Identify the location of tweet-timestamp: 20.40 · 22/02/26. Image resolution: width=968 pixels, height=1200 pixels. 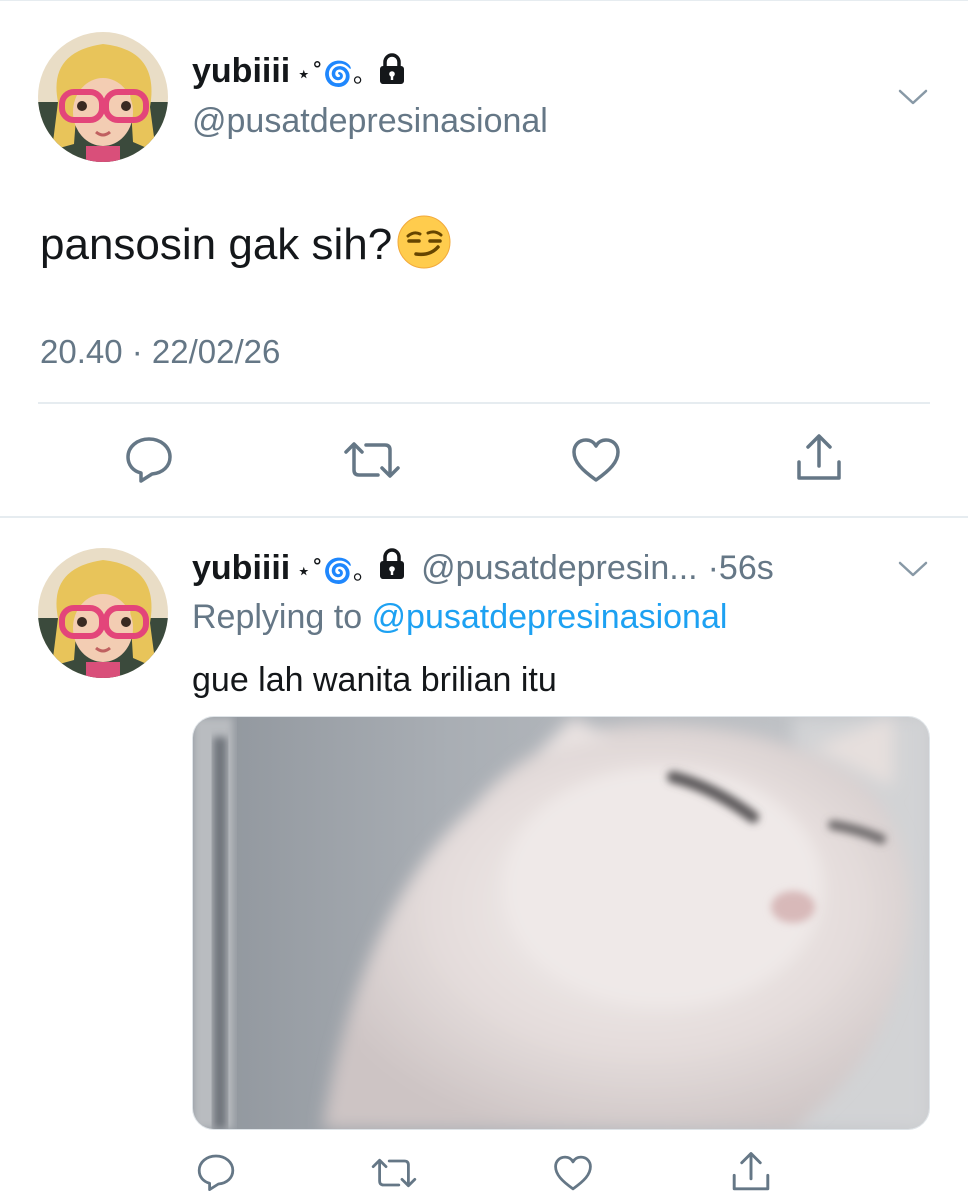
(160, 352).